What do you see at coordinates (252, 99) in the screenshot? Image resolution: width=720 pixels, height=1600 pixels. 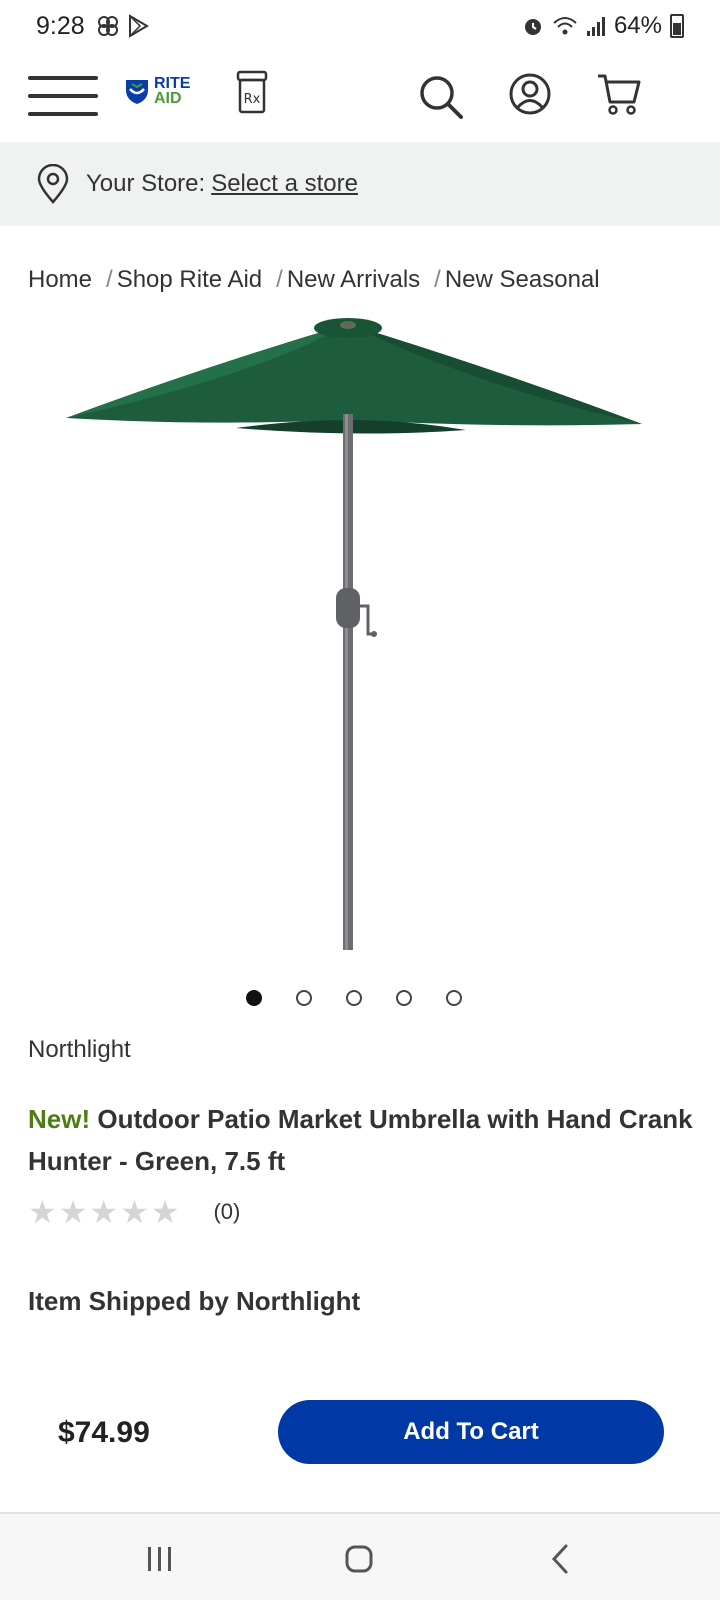 I see `svg-text: Rx` at bounding box center [252, 99].